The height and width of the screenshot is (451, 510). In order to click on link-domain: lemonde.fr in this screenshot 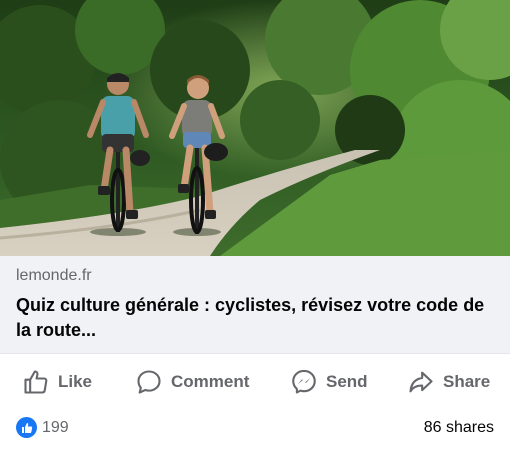, I will do `click(54, 275)`.